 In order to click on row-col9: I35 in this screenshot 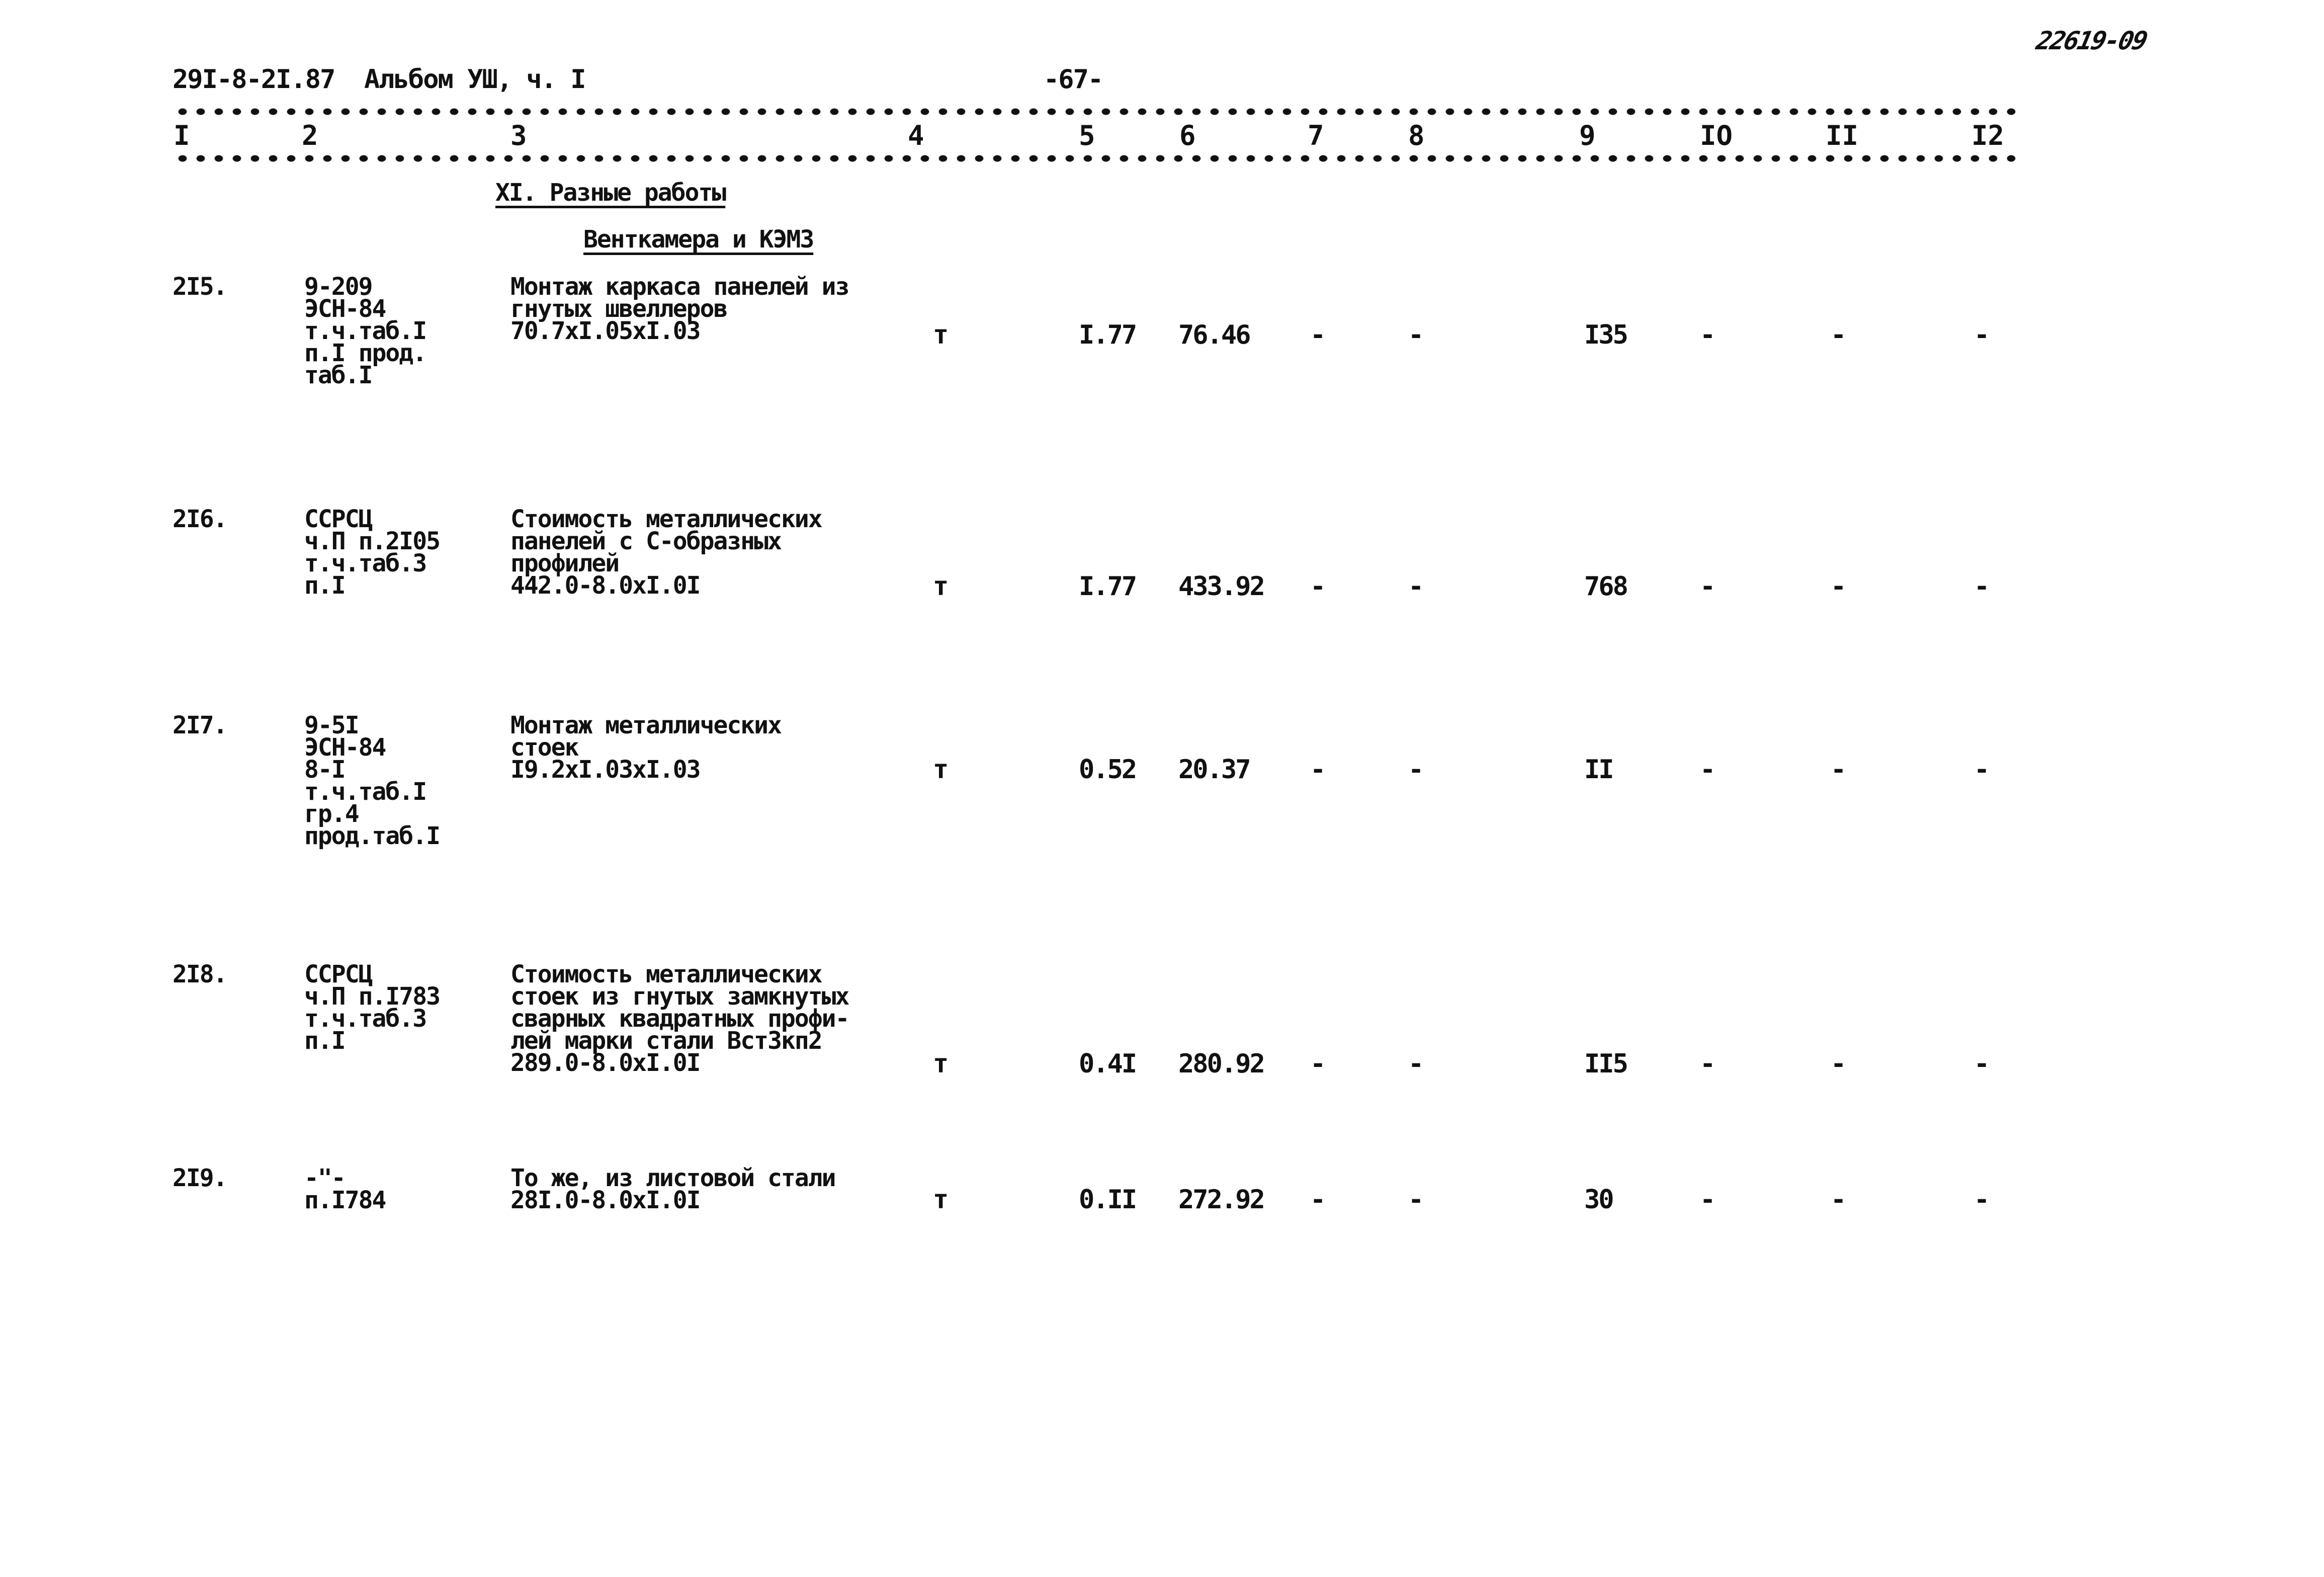, I will do `click(1606, 335)`.